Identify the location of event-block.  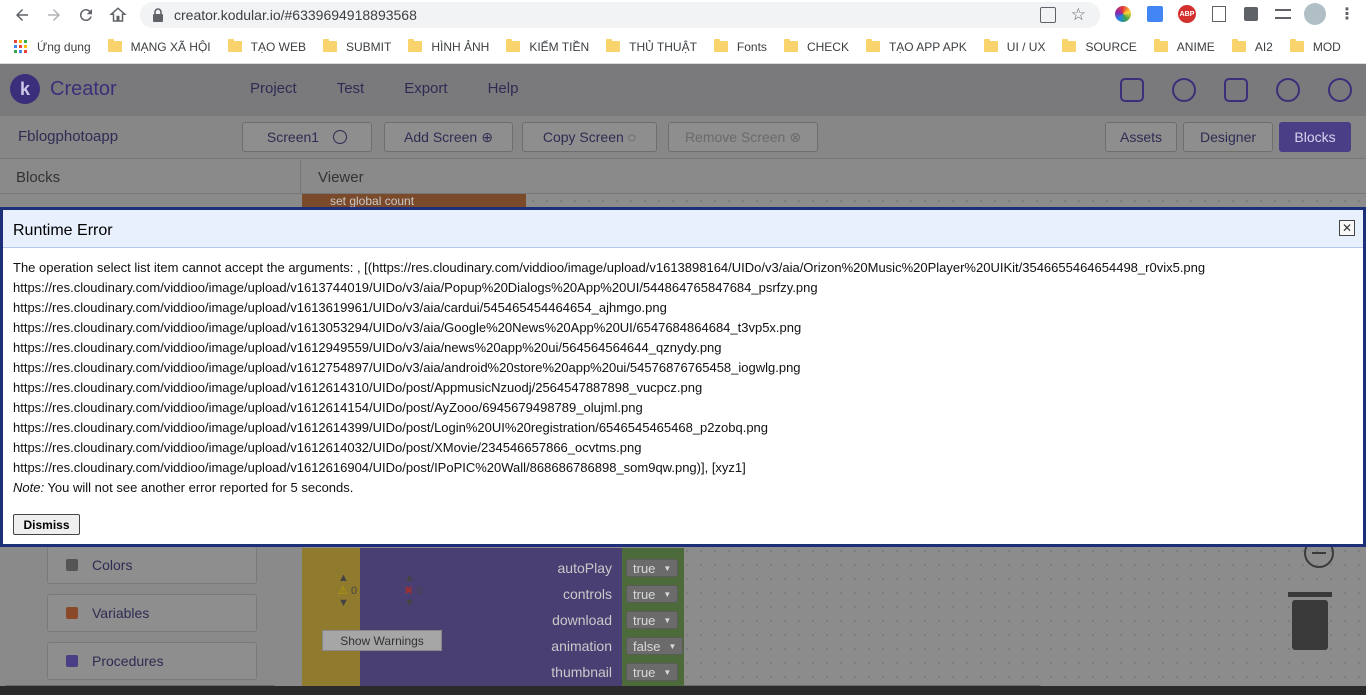
(331, 621).